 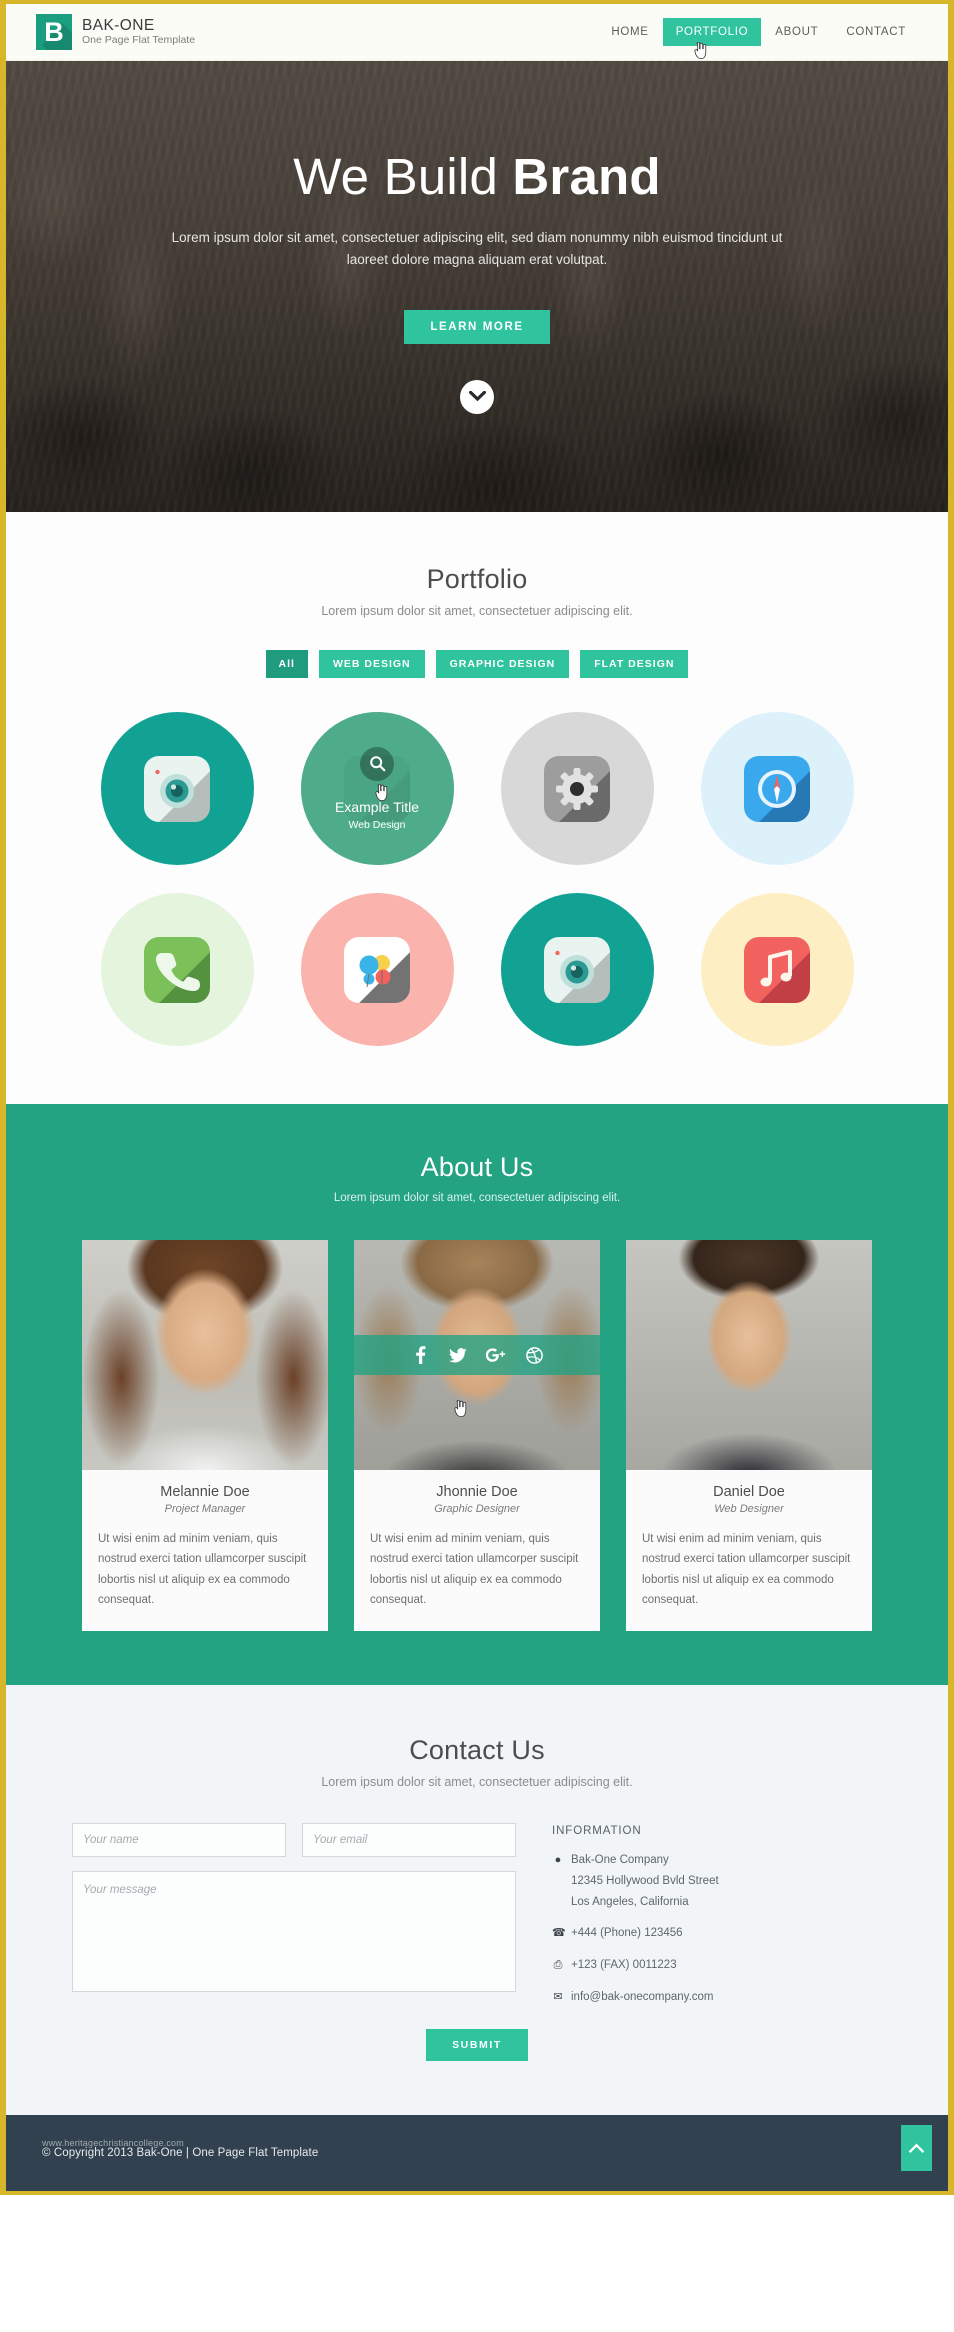 I want to click on chevron-up-icon, so click(x=916, y=2148).